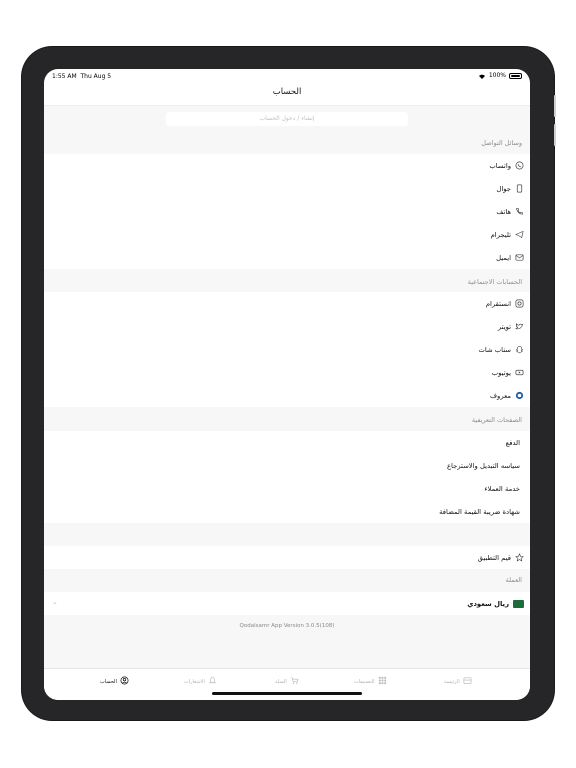 Image resolution: width=576 pixels, height=768 pixels. What do you see at coordinates (507, 395) in the screenshot?
I see `social-item-maroof: معروف` at bounding box center [507, 395].